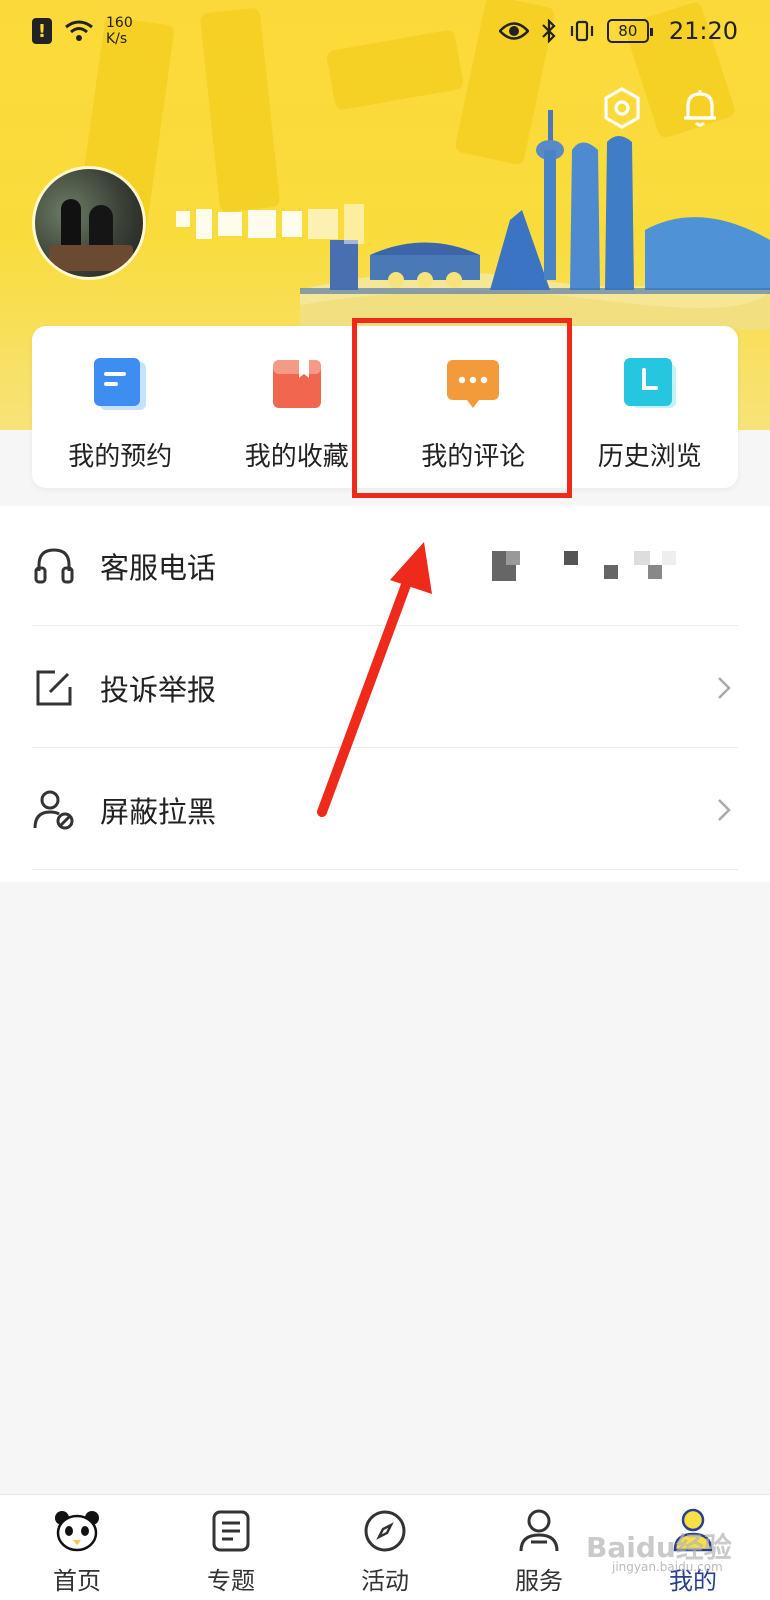 Image resolution: width=770 pixels, height=1600 pixels. I want to click on baidu-watermark-url: jingyan.baidu.com, so click(667, 1567).